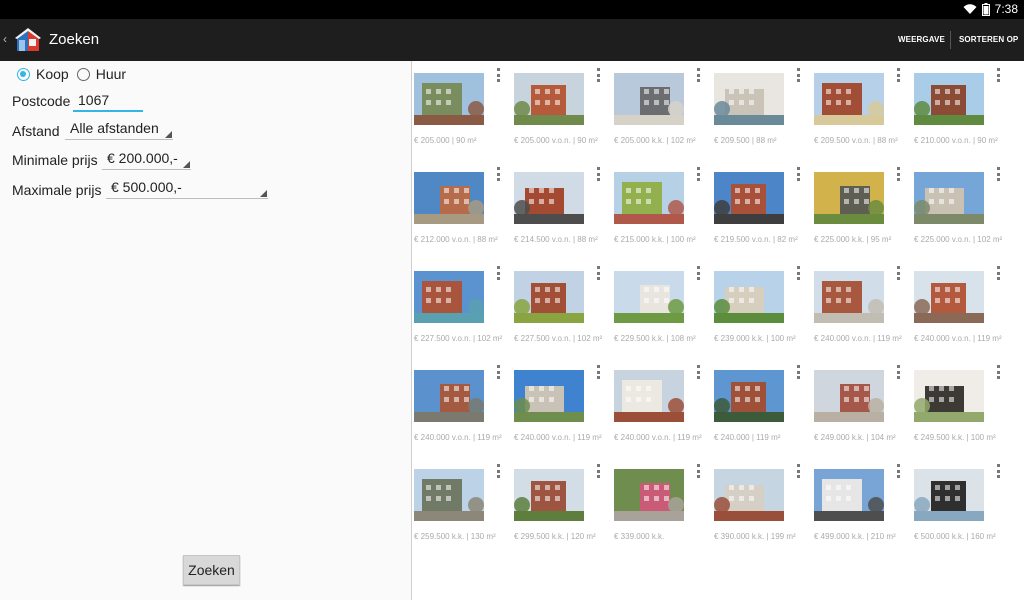  Describe the element at coordinates (111, 74) in the screenshot. I see `huur-radio-label: Huur` at that location.